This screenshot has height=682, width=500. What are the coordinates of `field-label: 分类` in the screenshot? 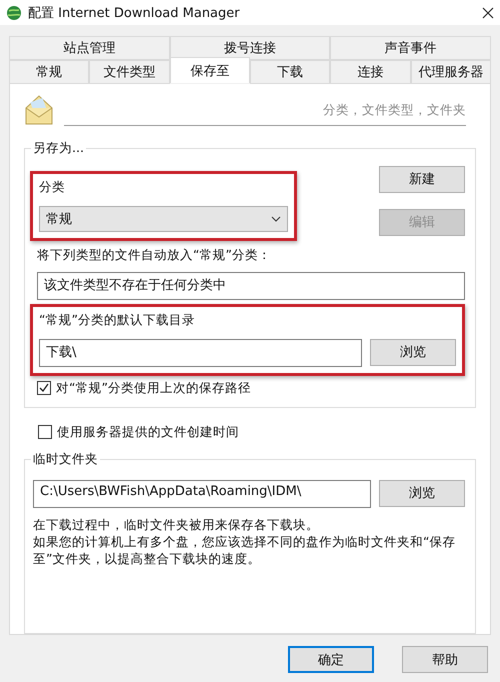 It's located at (52, 187).